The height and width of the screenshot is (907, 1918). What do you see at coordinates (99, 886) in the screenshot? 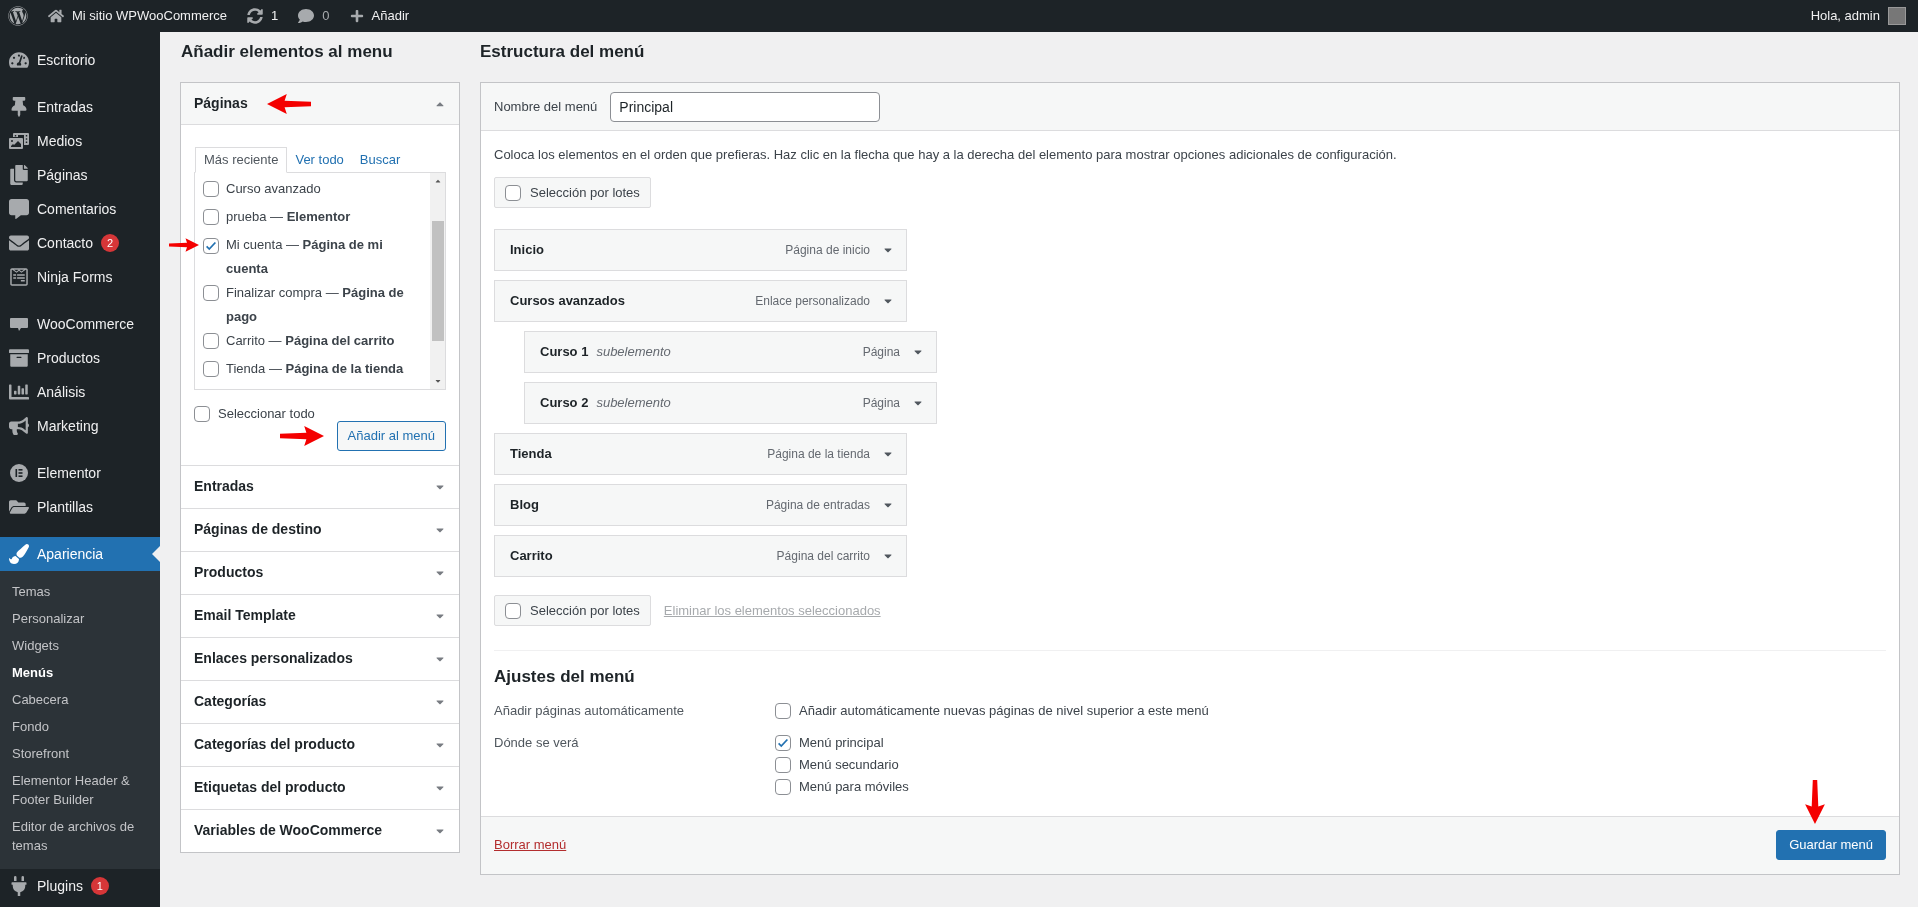
I see `count-badge: 1` at bounding box center [99, 886].